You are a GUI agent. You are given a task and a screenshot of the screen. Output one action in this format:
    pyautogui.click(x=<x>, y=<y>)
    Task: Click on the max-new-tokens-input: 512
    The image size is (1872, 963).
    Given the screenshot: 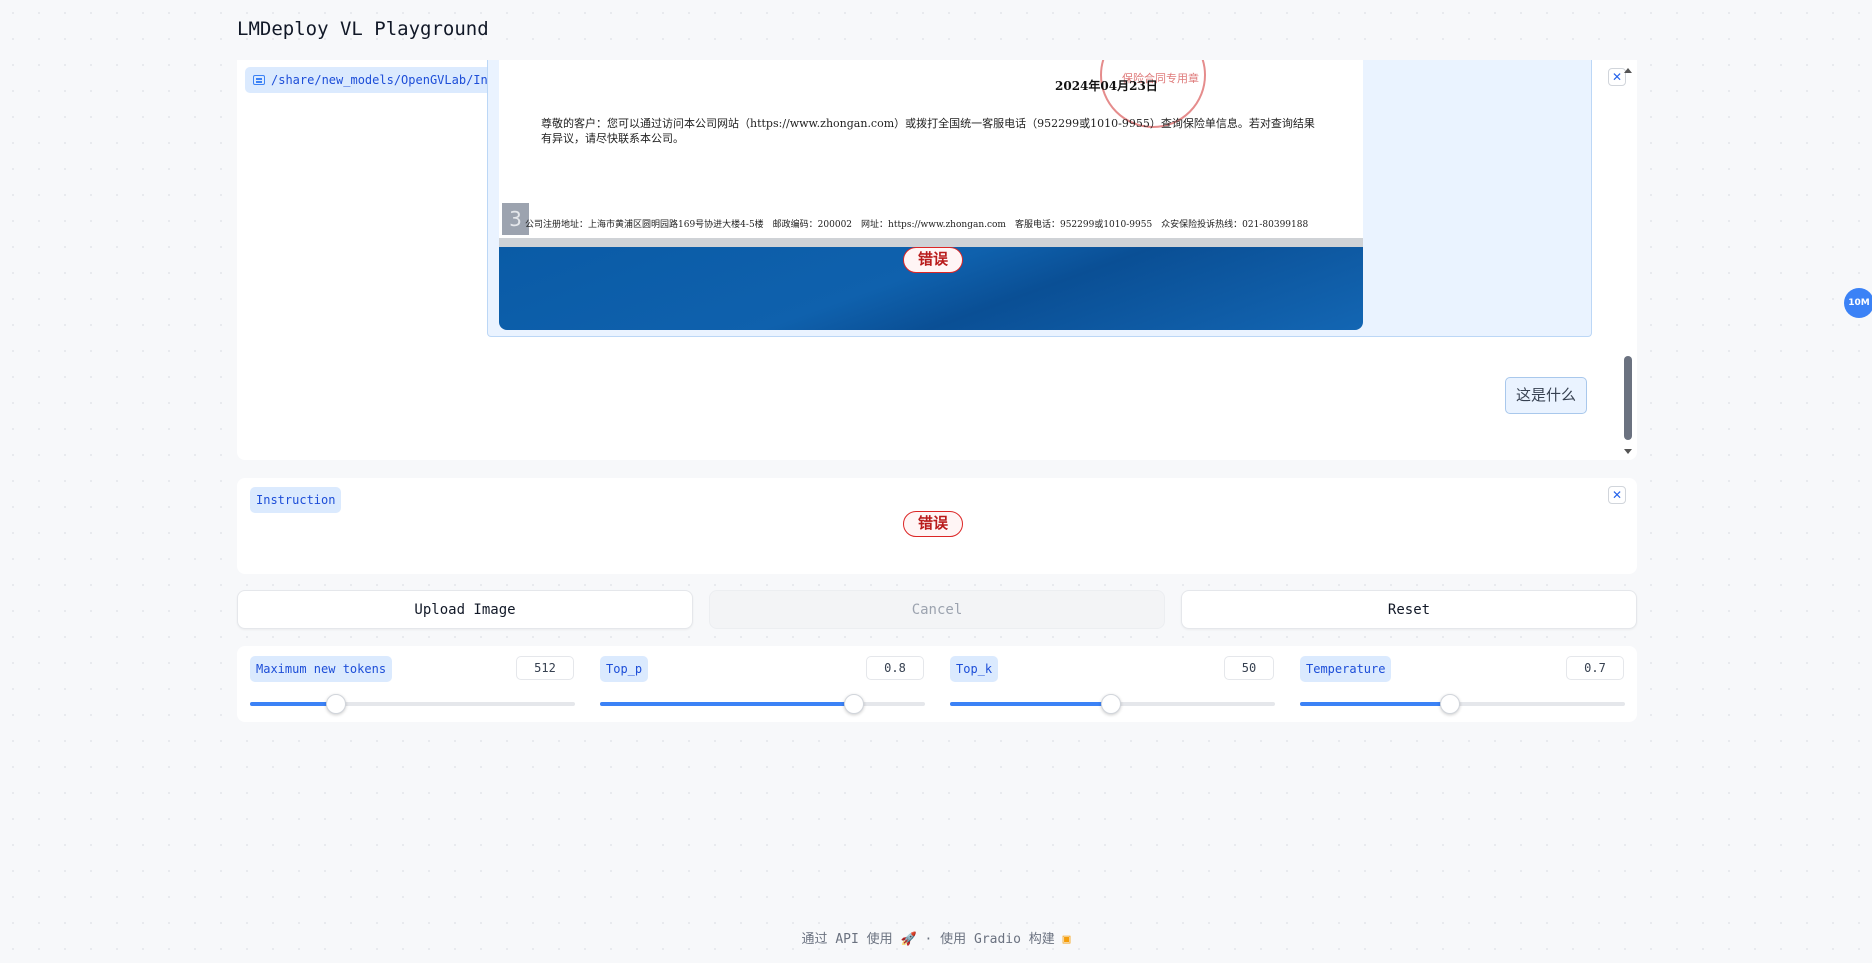 What is the action you would take?
    pyautogui.click(x=545, y=668)
    